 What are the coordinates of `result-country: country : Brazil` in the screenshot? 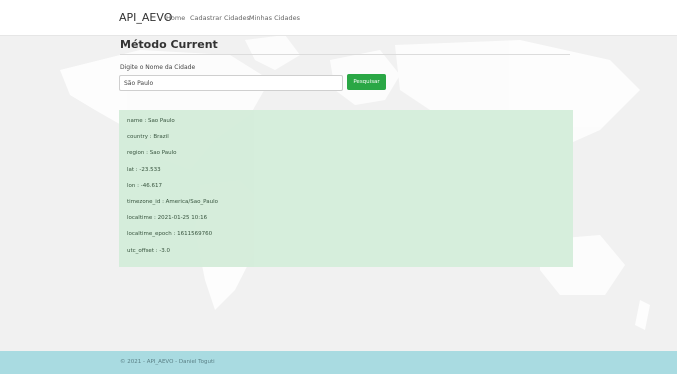 It's located at (148, 137).